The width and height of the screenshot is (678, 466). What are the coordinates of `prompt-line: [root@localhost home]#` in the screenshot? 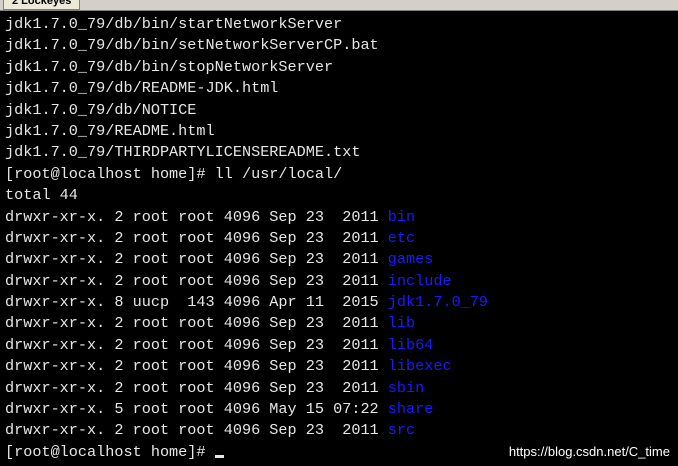 It's located at (246, 452).